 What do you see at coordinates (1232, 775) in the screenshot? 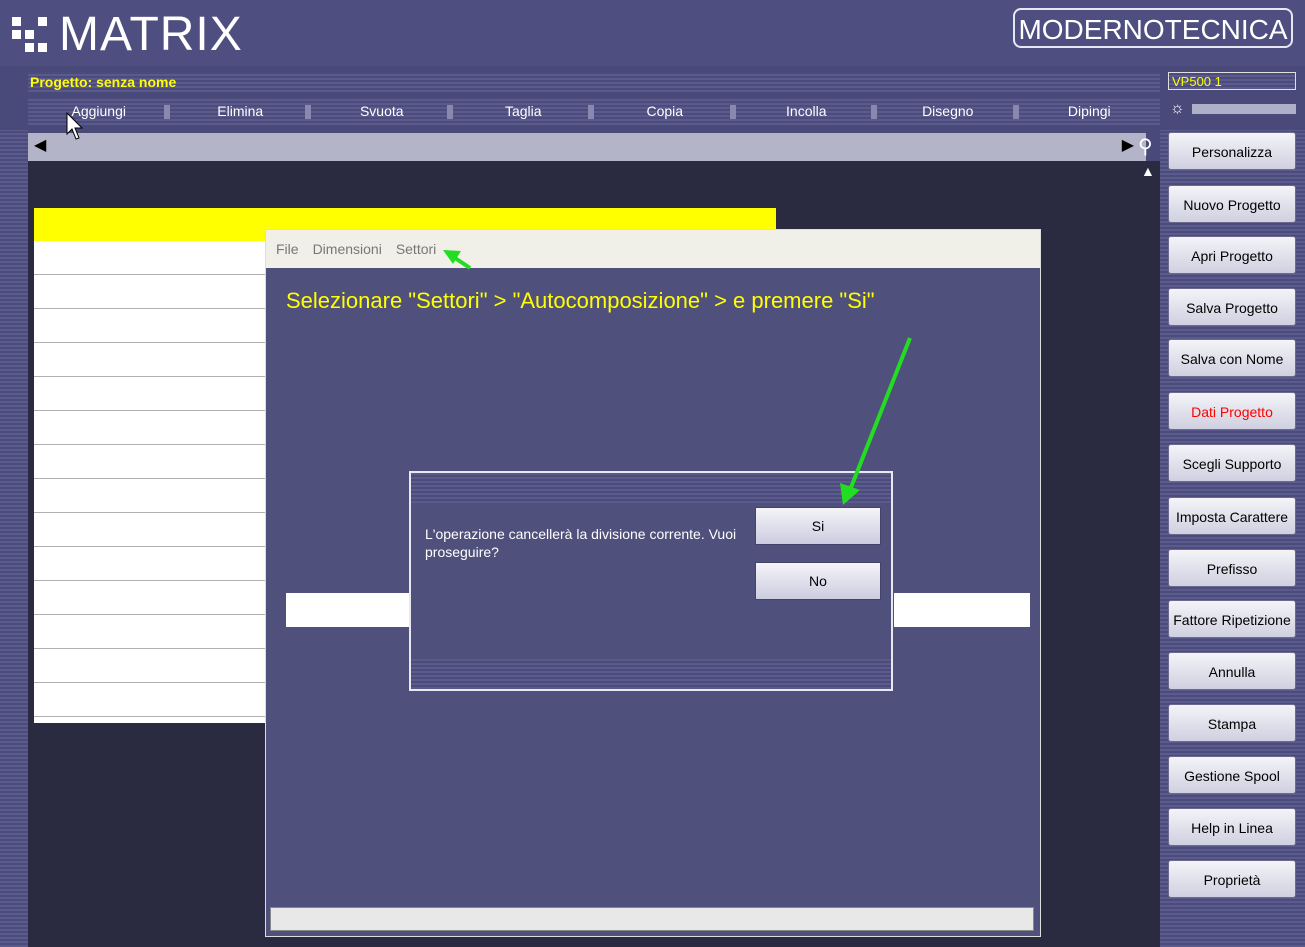
I see `gestione-spool-button: Gestione Spool` at bounding box center [1232, 775].